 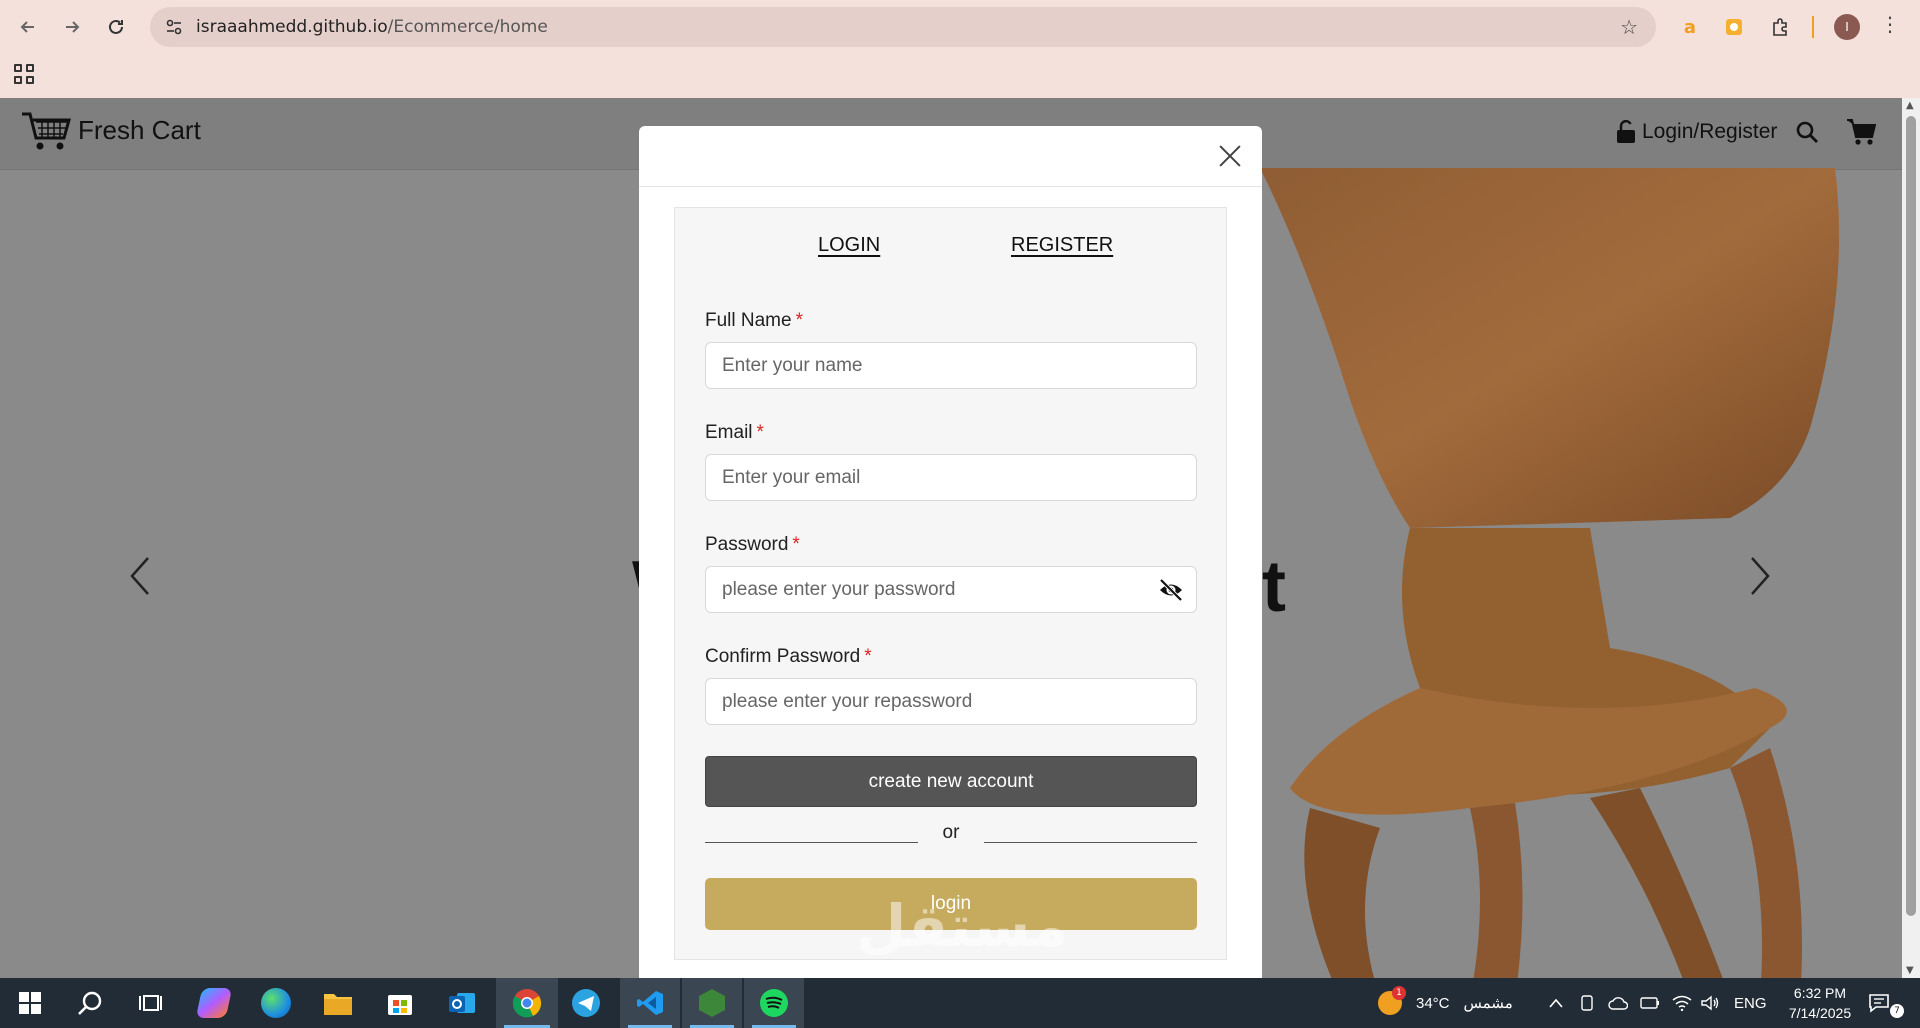 I want to click on weather-desc: مشمس, so click(x=1488, y=1003).